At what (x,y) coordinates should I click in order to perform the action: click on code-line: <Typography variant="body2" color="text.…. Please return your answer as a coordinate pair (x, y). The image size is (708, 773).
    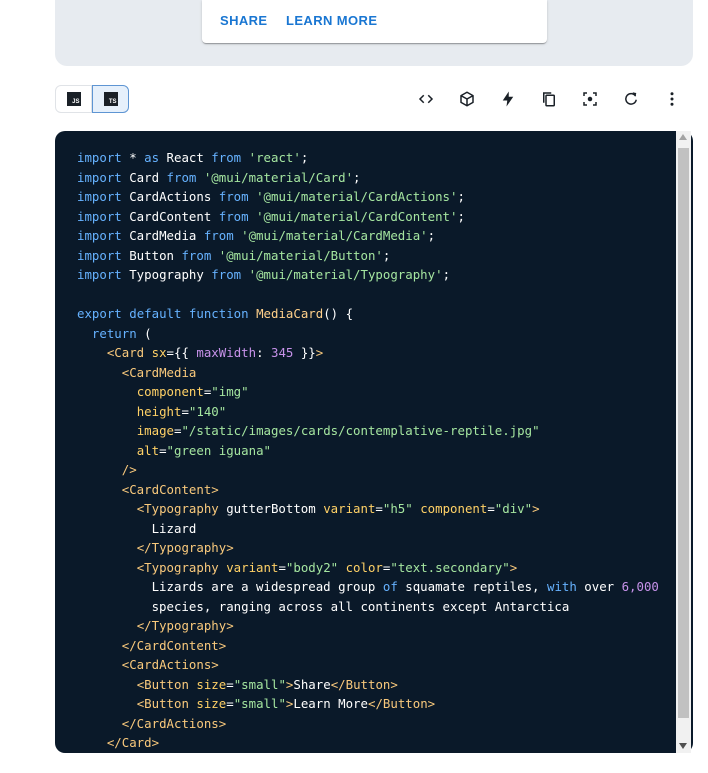
    Looking at the image, I should click on (327, 567).